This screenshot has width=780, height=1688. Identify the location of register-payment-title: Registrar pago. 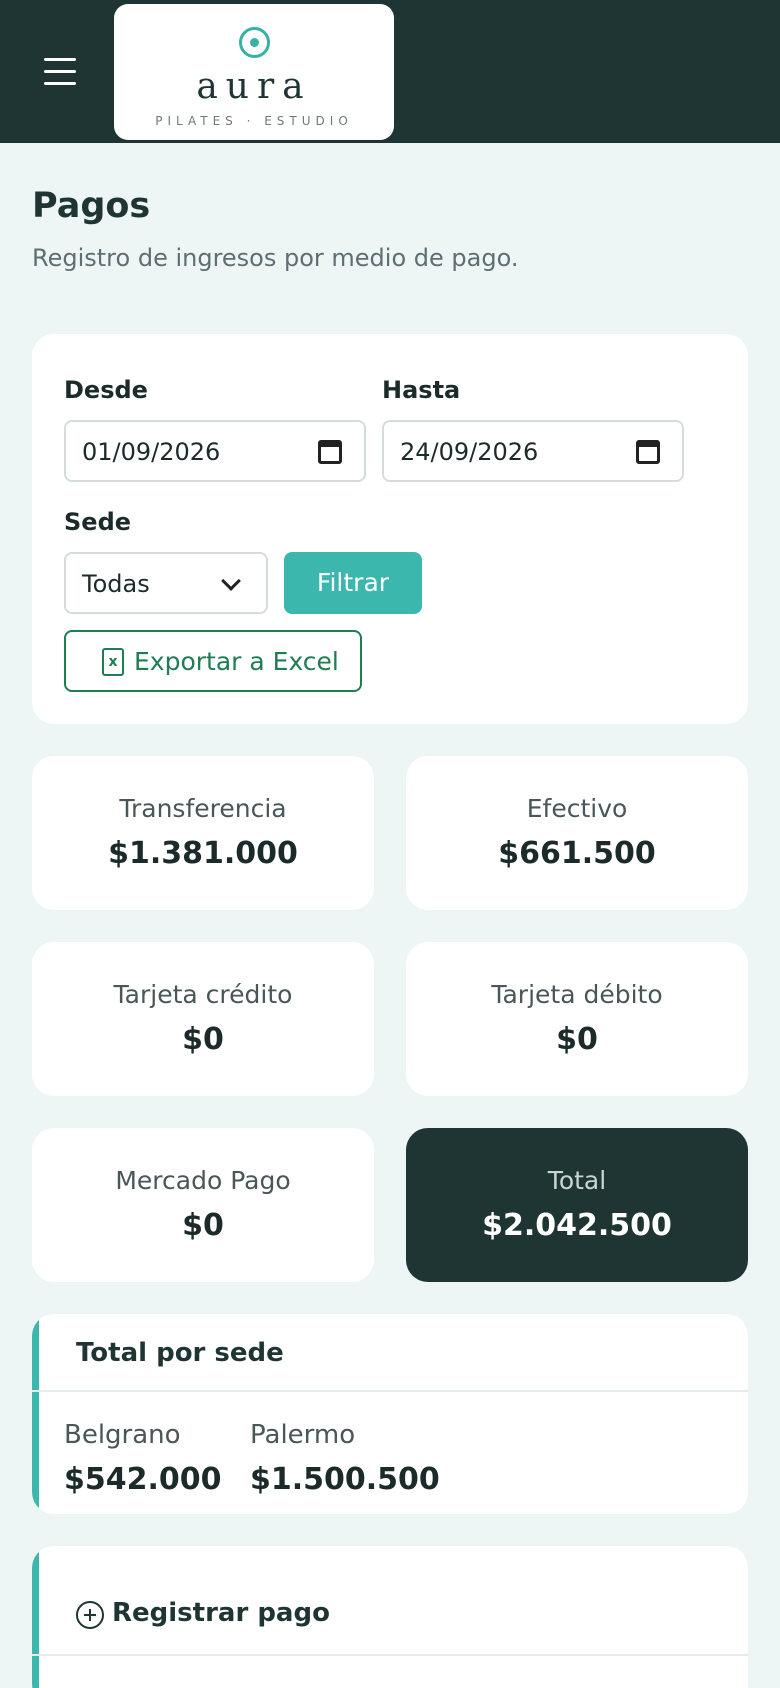
(221, 1613).